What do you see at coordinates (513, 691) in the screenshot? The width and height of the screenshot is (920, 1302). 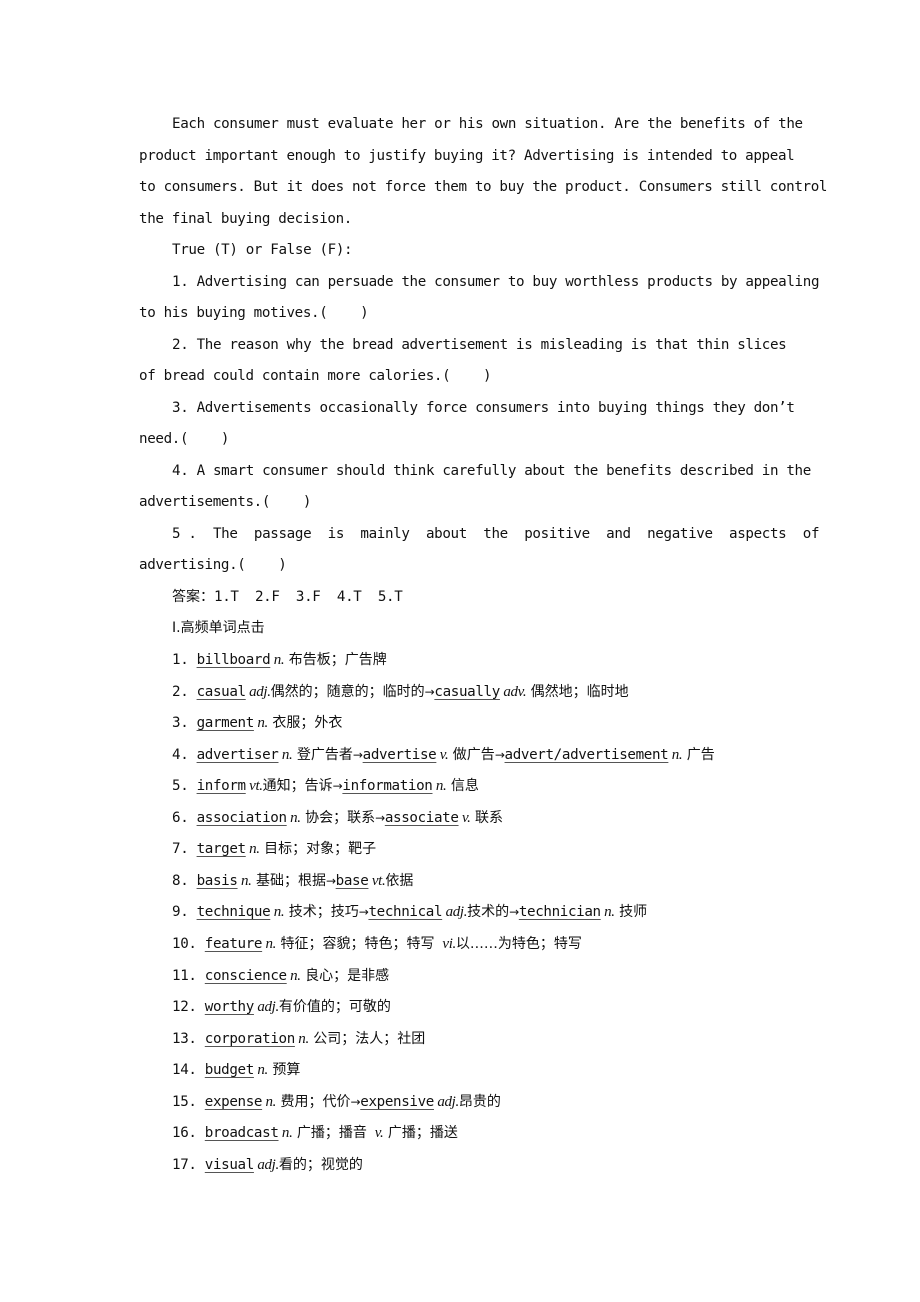 I see `part-of-speech: adv.` at bounding box center [513, 691].